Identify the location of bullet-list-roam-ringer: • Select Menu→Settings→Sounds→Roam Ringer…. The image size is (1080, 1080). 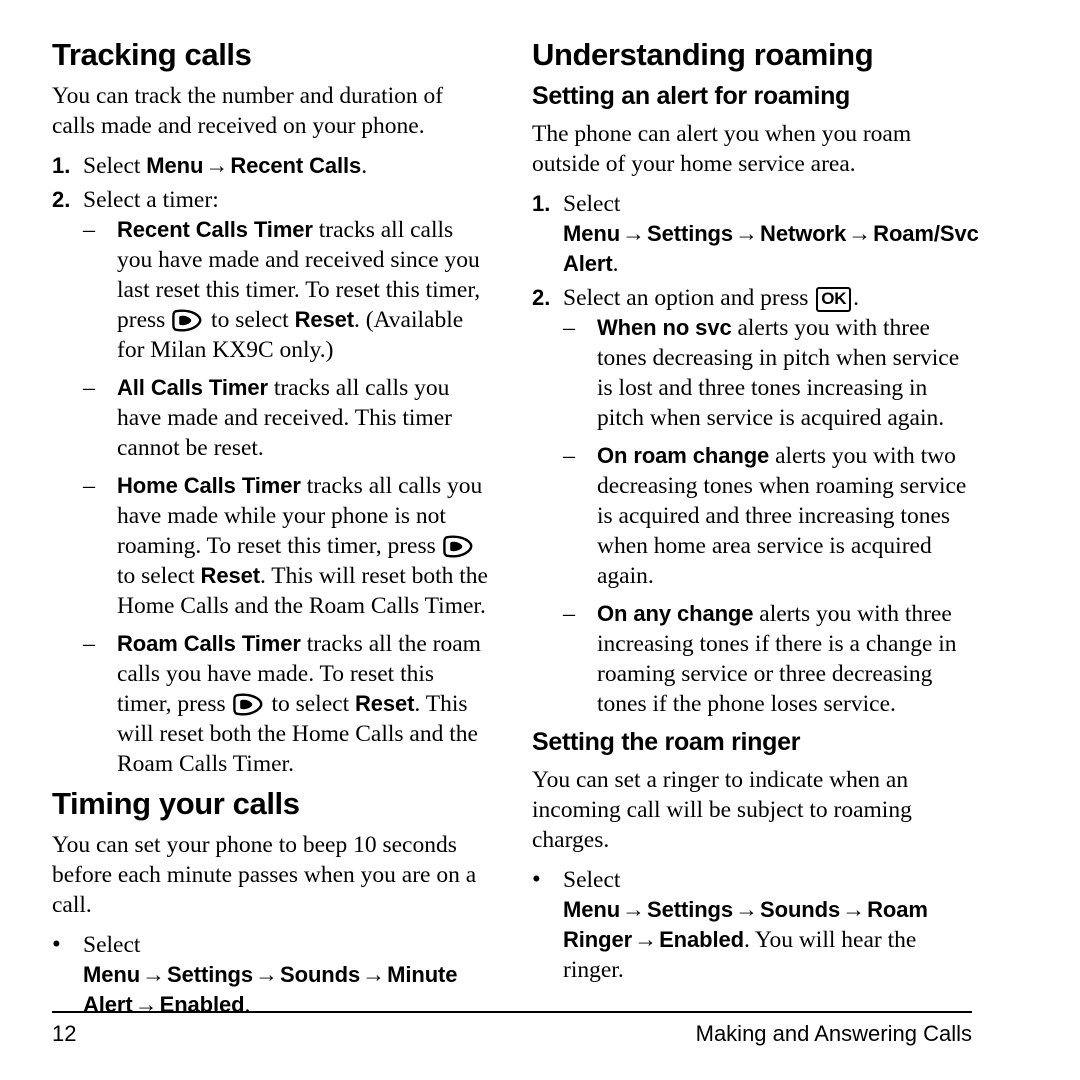
(752, 925).